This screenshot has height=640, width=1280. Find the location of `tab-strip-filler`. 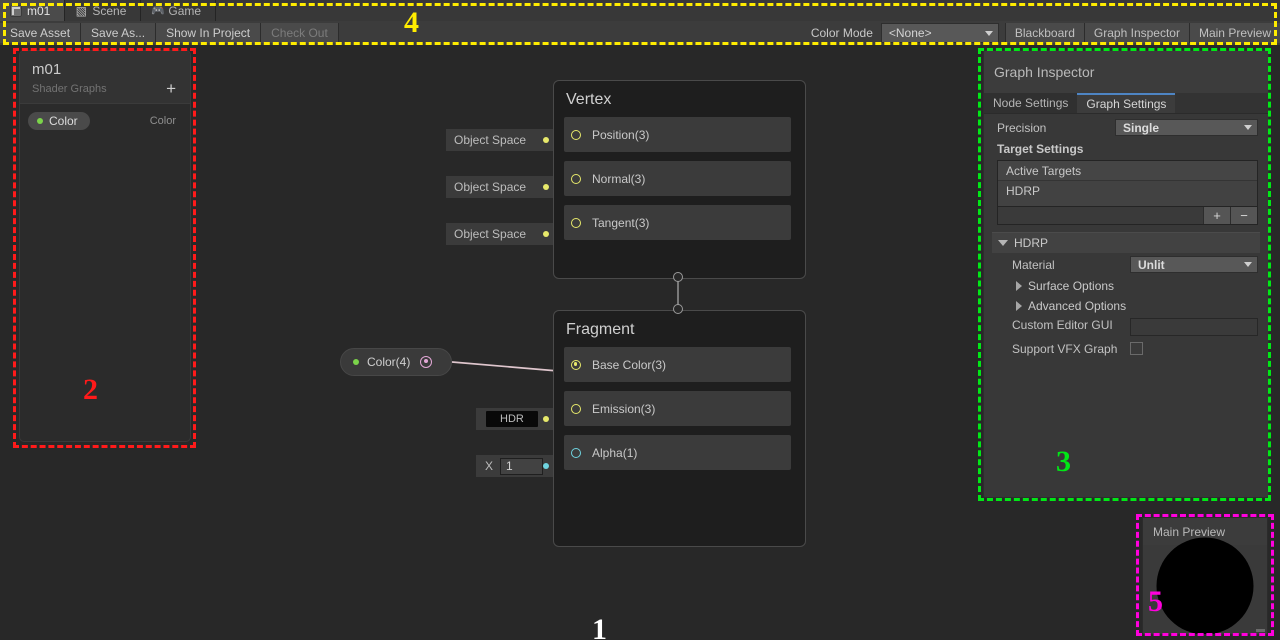

tab-strip-filler is located at coordinates (748, 10).